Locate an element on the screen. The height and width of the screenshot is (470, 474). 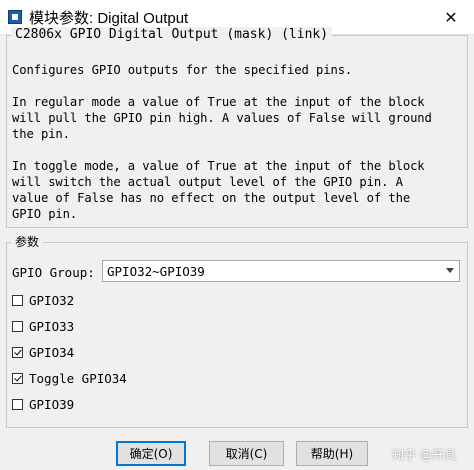
checkbox-row-gpio34: GPIO34 is located at coordinates (43, 352).